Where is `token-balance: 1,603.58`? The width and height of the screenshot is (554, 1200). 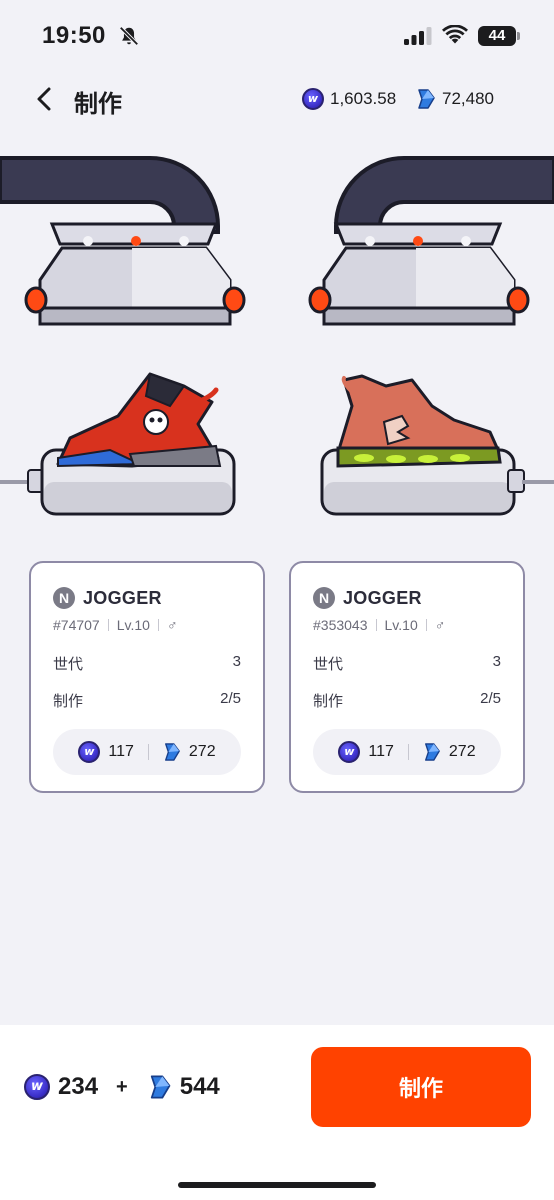
token-balance: 1,603.58 is located at coordinates (349, 99).